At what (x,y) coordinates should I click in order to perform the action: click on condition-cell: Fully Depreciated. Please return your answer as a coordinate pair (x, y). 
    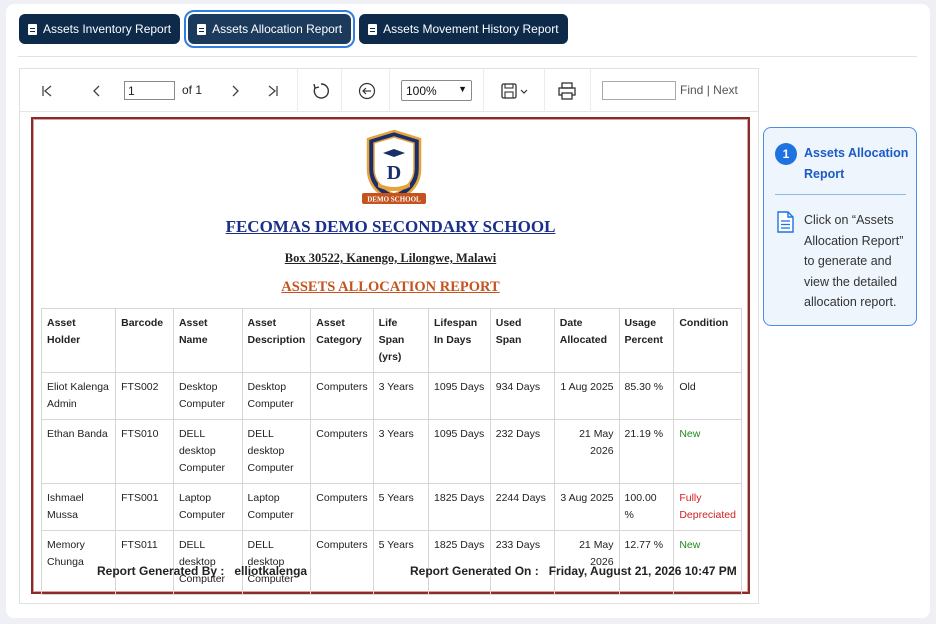
    Looking at the image, I should click on (707, 507).